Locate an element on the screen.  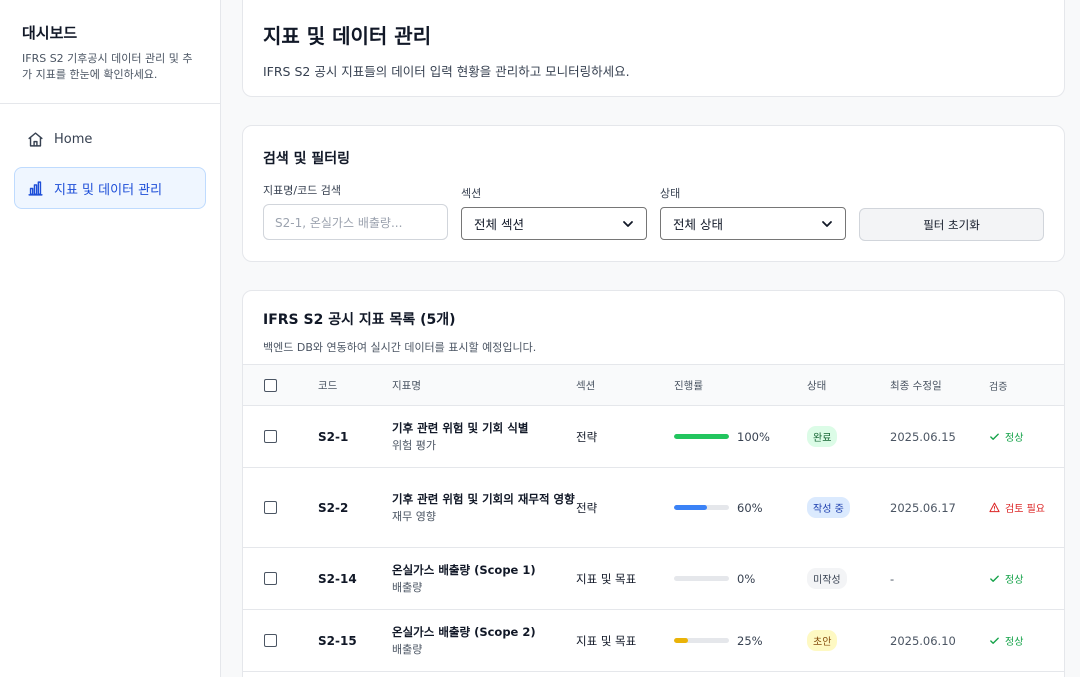
cell-name: 기후 관련 위험 및 기회 식별 위험 평가 is located at coordinates (484, 437).